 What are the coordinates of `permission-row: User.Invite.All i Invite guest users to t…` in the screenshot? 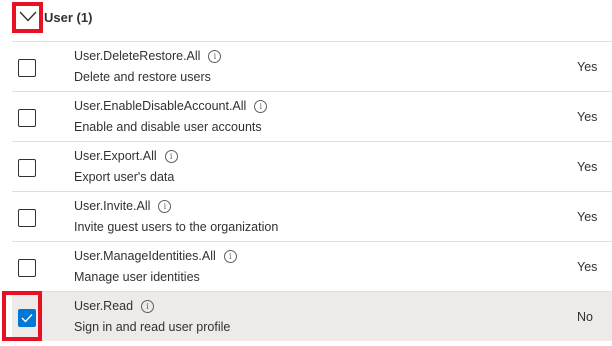 It's located at (312, 216).